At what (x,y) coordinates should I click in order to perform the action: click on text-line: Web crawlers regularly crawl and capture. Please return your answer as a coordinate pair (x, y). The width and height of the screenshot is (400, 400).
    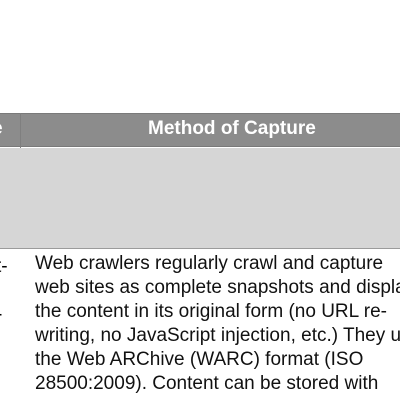
    Looking at the image, I should click on (209, 263).